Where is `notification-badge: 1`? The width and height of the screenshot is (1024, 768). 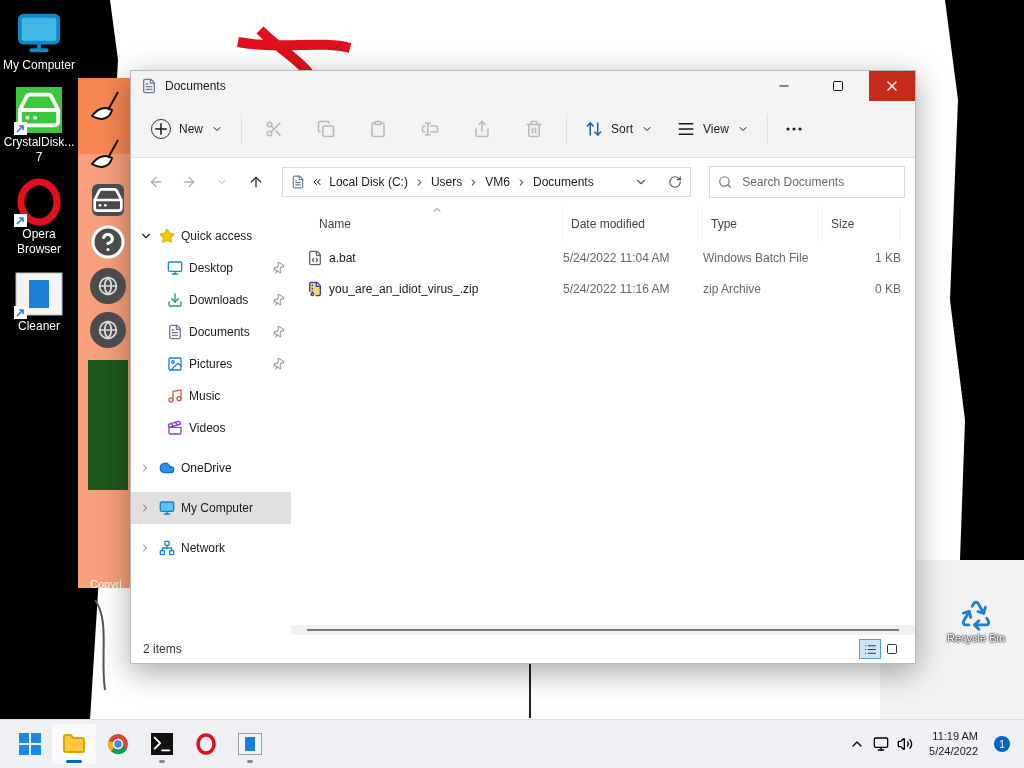
notification-badge: 1 is located at coordinates (1002, 744).